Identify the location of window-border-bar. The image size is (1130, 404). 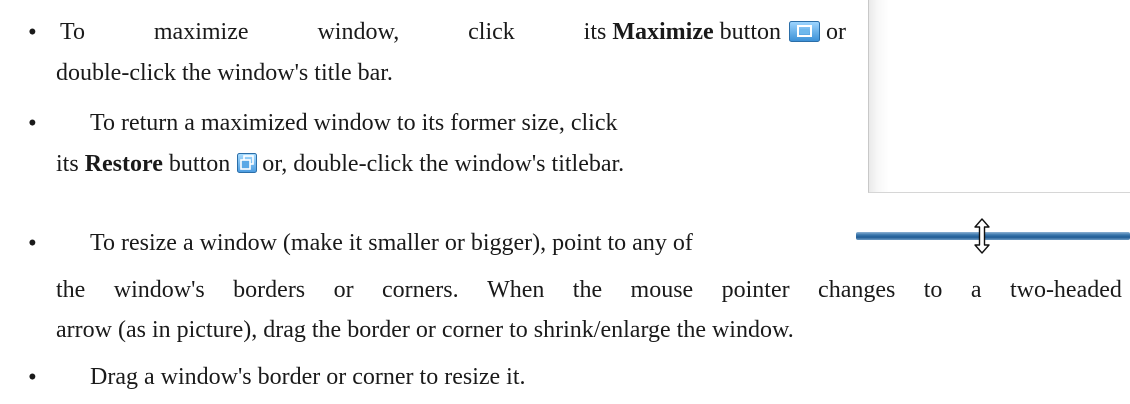
(993, 236).